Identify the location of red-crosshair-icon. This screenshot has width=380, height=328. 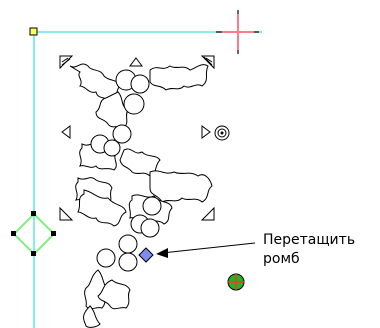
(238, 32).